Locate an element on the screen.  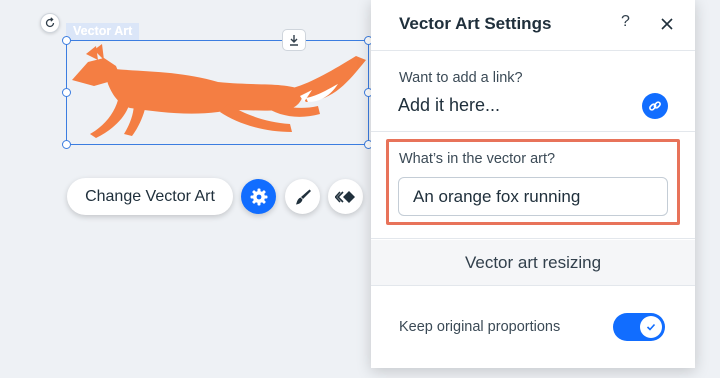
alt-text-input is located at coordinates (533, 196).